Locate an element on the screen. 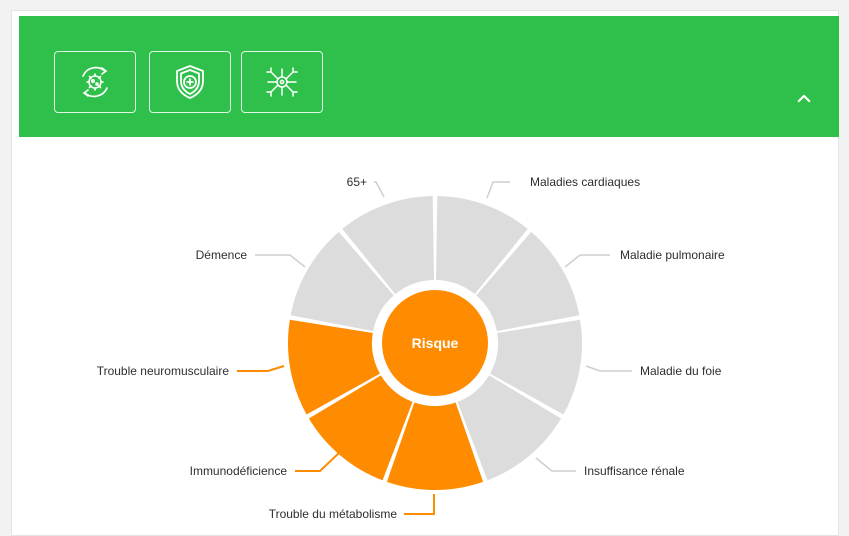 The height and width of the screenshot is (536, 849). label-immunodeficience: Immunodéficience is located at coordinates (239, 471).